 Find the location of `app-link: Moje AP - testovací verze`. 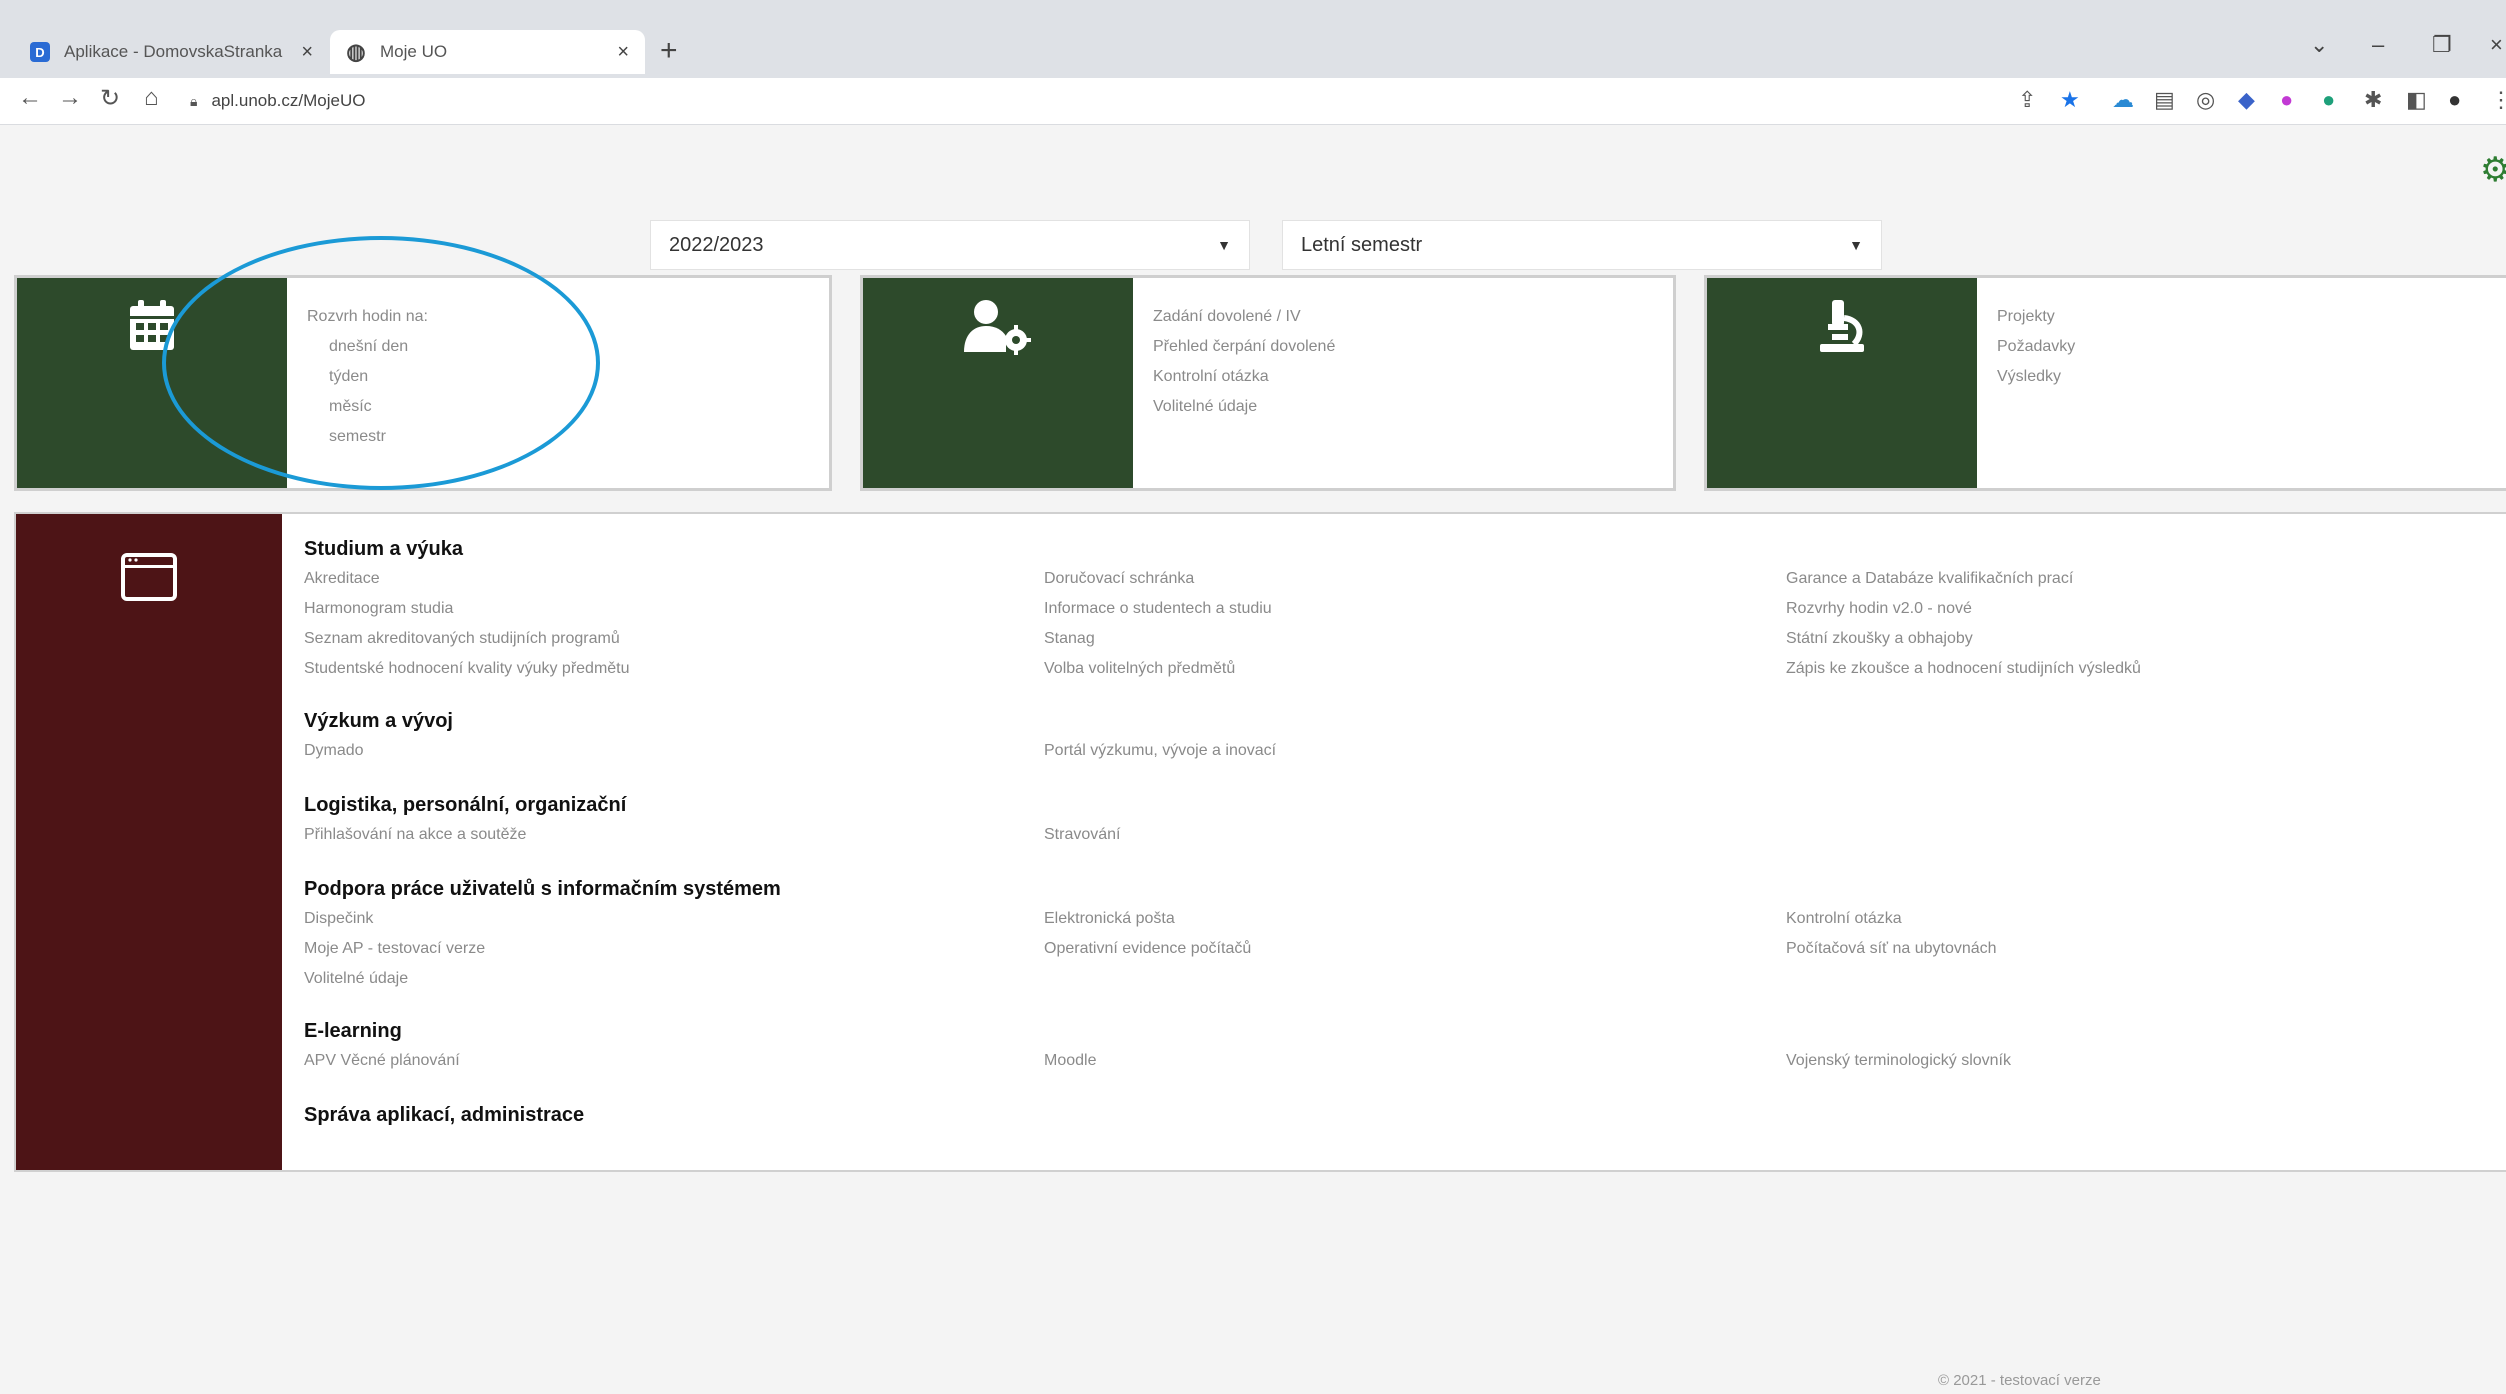

app-link: Moje AP - testovací verze is located at coordinates (394, 949).